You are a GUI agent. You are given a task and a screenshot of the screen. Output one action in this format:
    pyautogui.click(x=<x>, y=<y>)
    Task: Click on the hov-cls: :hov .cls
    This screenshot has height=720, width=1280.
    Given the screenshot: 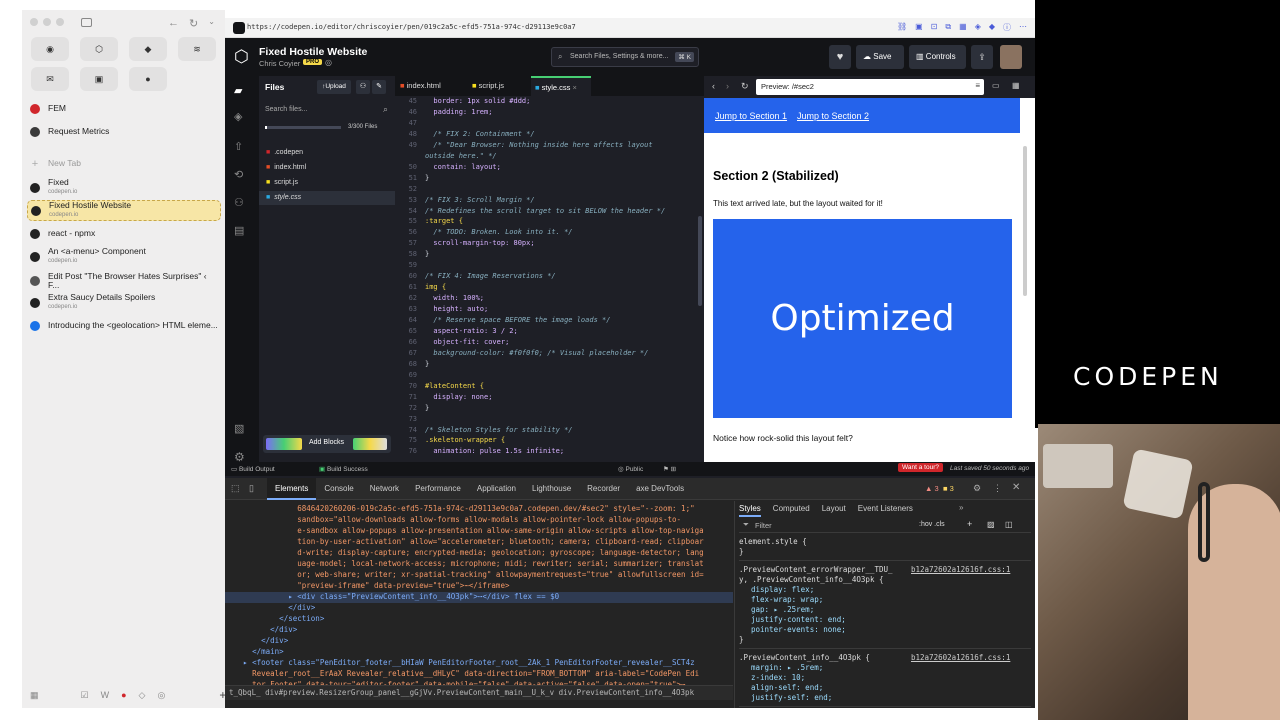 What is the action you would take?
    pyautogui.click(x=932, y=524)
    